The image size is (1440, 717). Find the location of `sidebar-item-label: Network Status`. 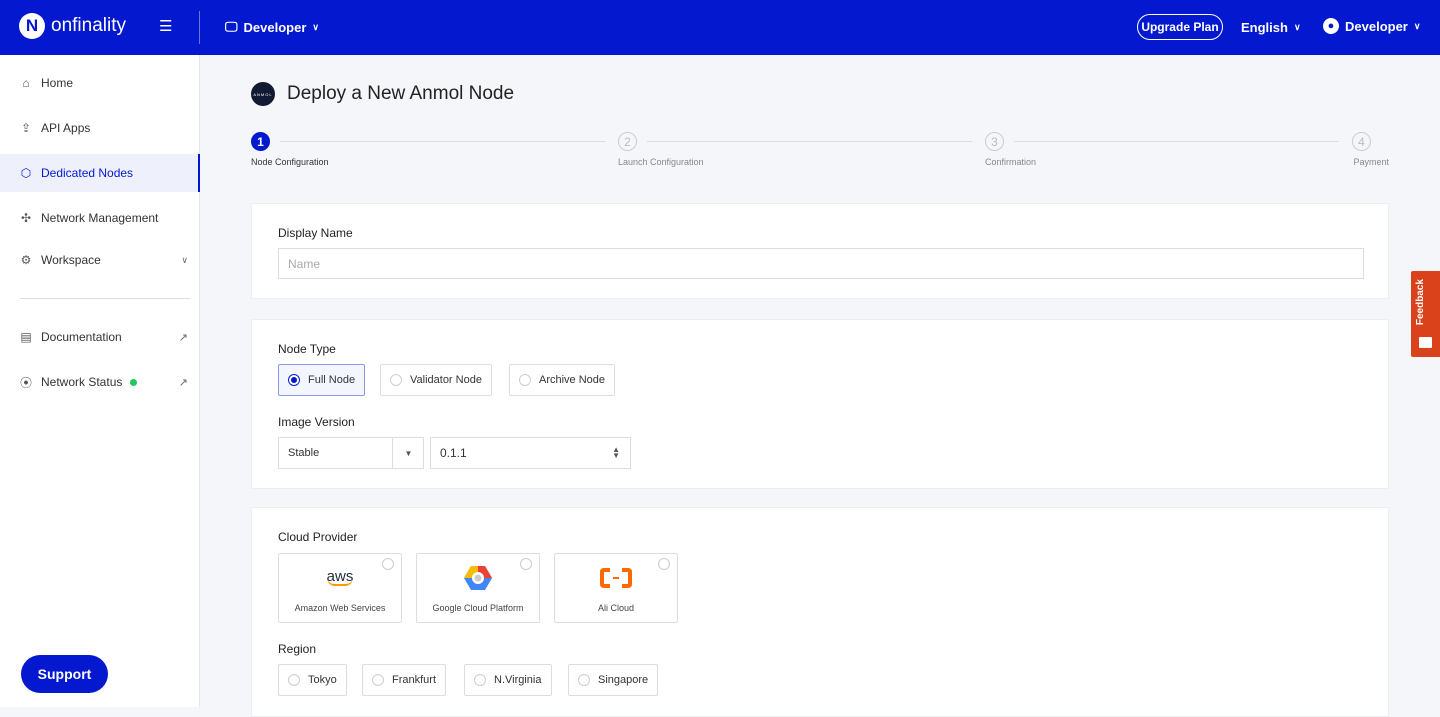

sidebar-item-label: Network Status is located at coordinates (82, 382).